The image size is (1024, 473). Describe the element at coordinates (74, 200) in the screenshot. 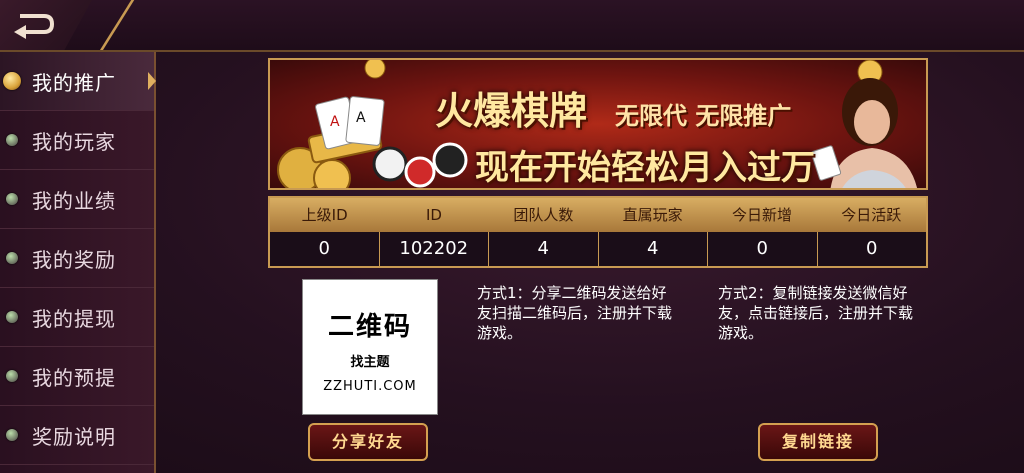

I see `sidebar-item-label: 我的业绩` at that location.